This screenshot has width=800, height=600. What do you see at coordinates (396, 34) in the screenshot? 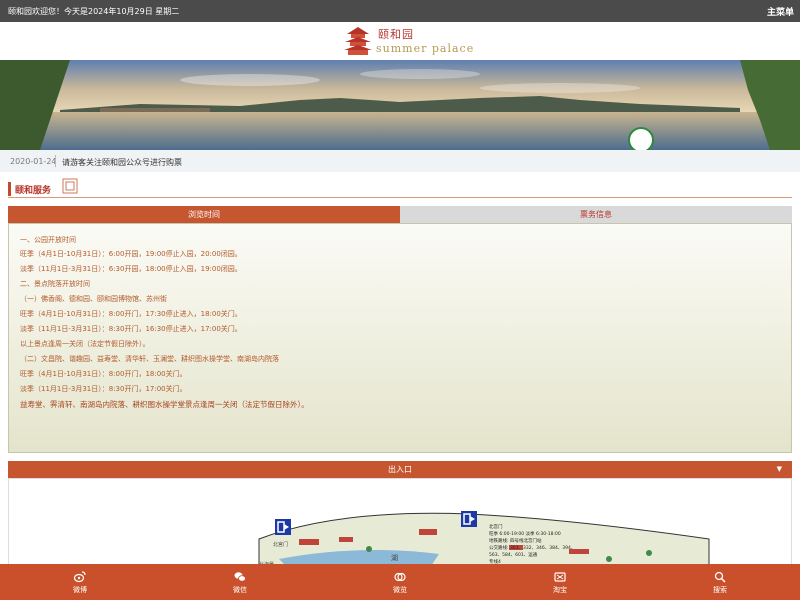
I see `logo-chinese-name: 颐和园` at bounding box center [396, 34].